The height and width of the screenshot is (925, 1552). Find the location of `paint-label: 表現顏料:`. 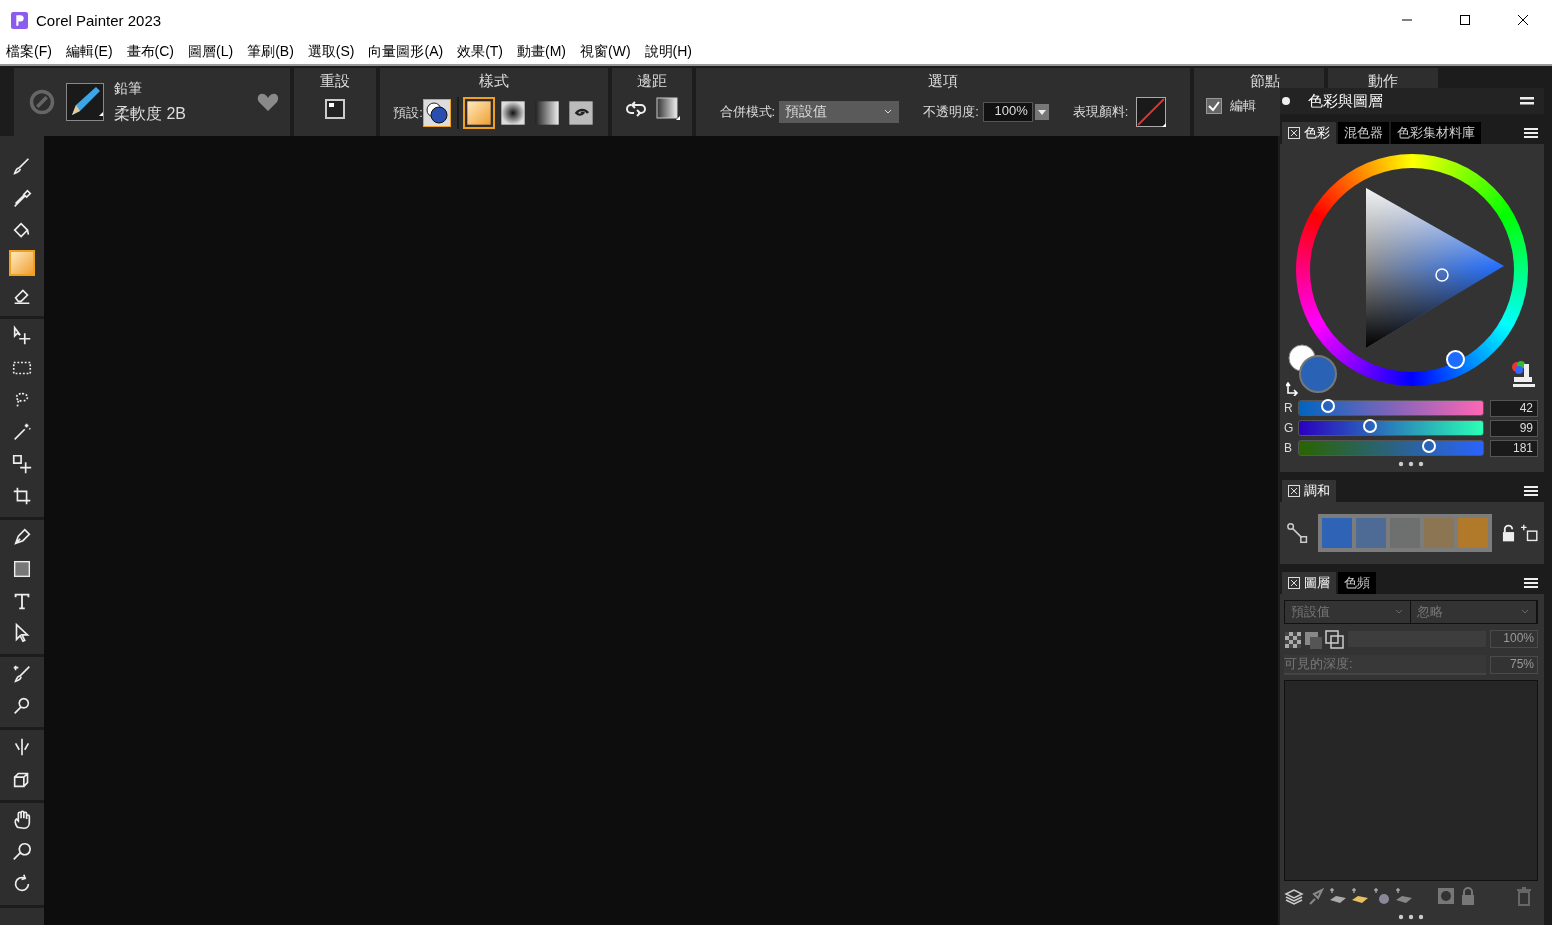

paint-label: 表現顏料: is located at coordinates (1100, 112).